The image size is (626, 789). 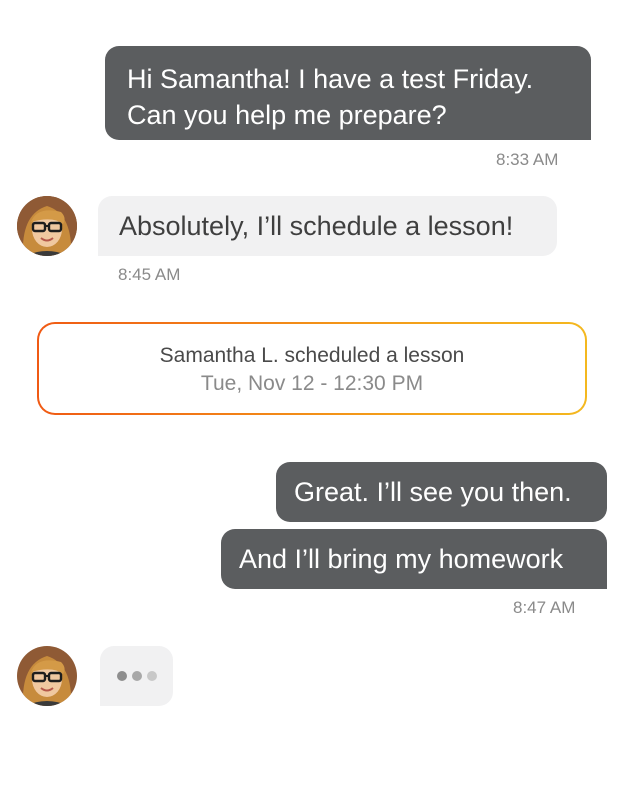 I want to click on event-datetime: Tue, Nov 12 - 12:30 PM, so click(x=312, y=383).